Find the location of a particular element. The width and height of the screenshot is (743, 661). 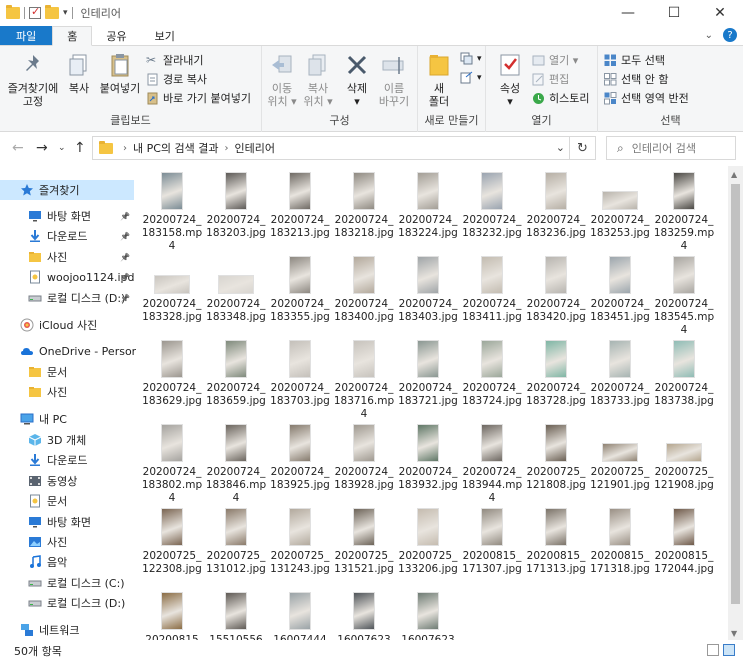

file-item: 20200815_171307.jpg is located at coordinates (492, 541).